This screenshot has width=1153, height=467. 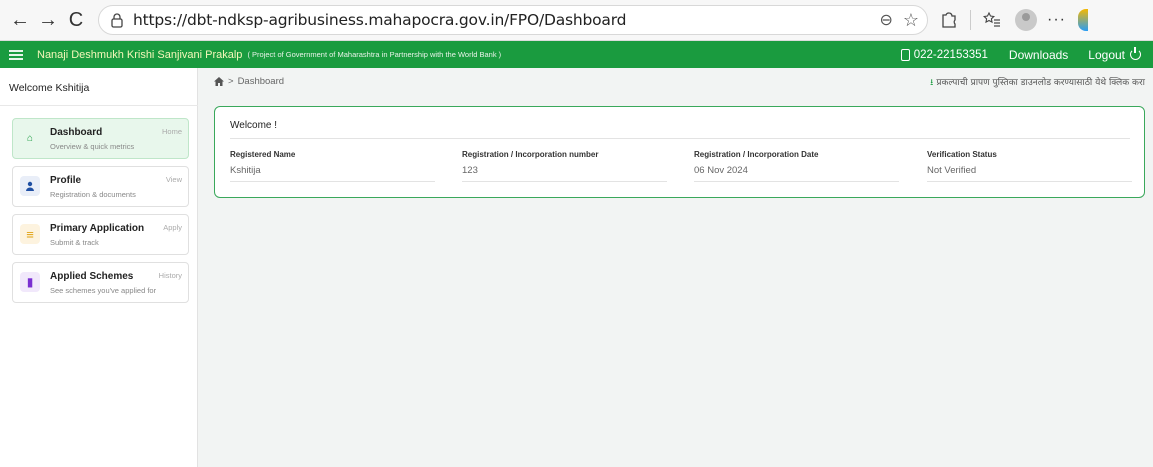 I want to click on favorites-icon, so click(x=992, y=20).